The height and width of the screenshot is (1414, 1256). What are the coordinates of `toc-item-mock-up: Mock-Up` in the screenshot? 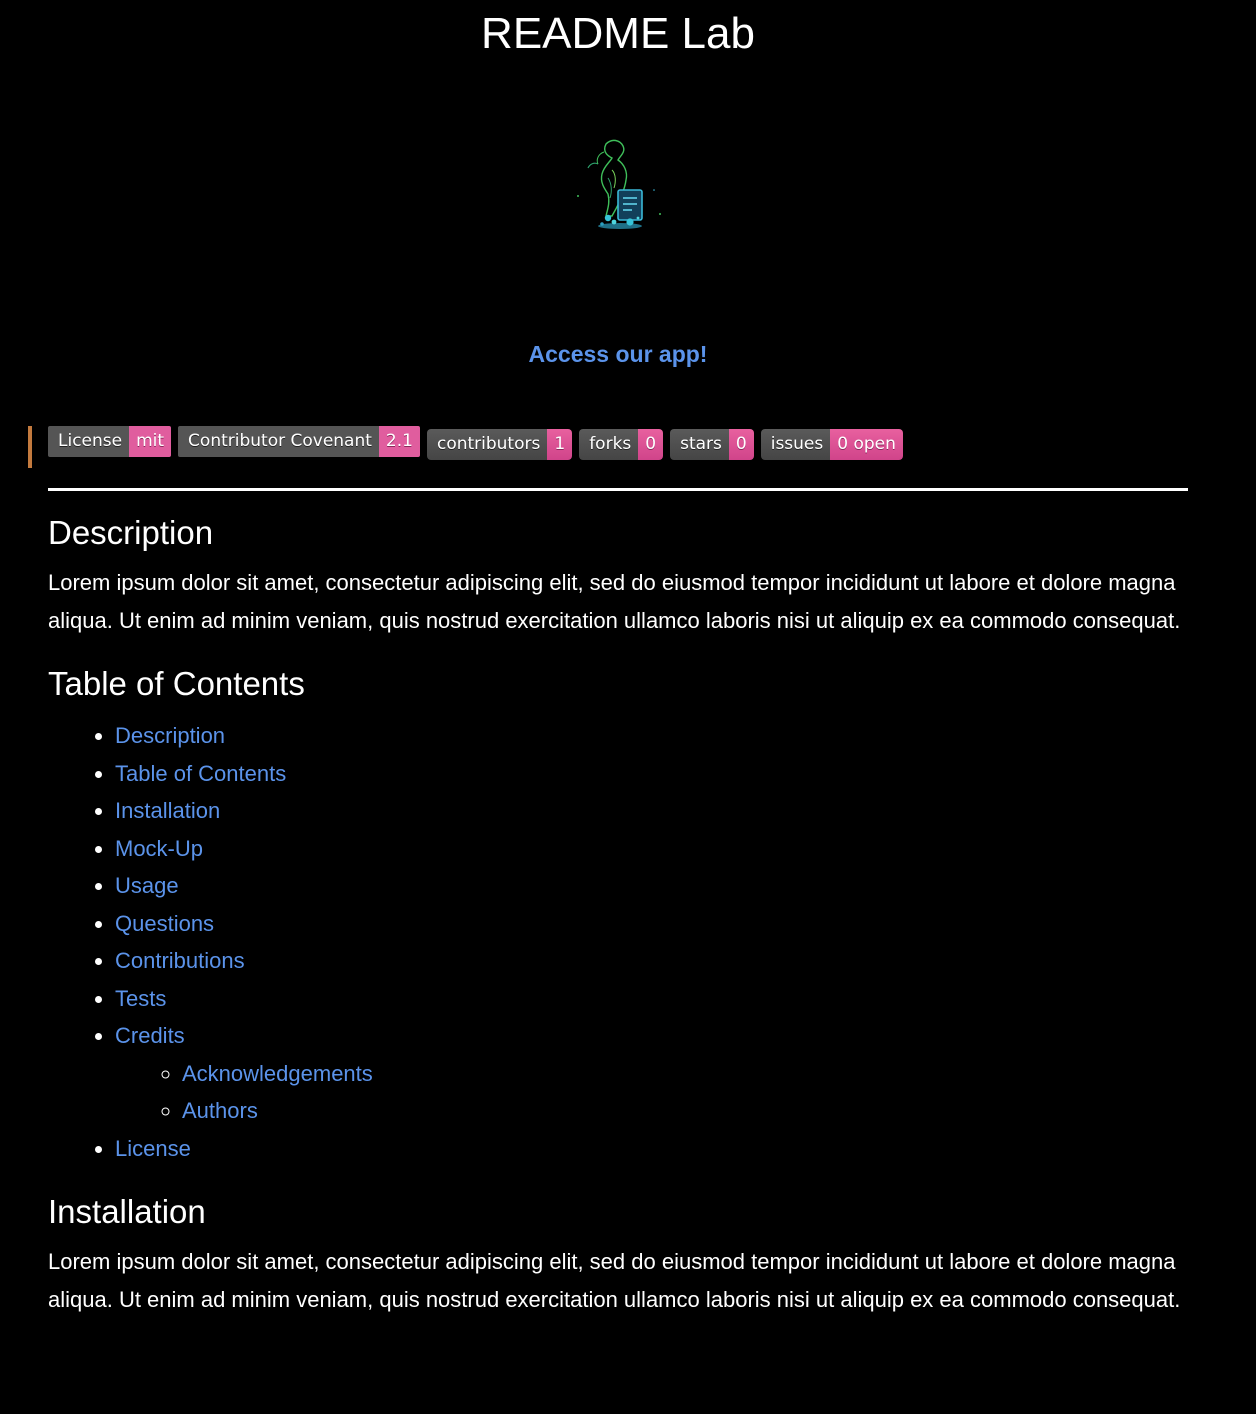 It's located at (651, 849).